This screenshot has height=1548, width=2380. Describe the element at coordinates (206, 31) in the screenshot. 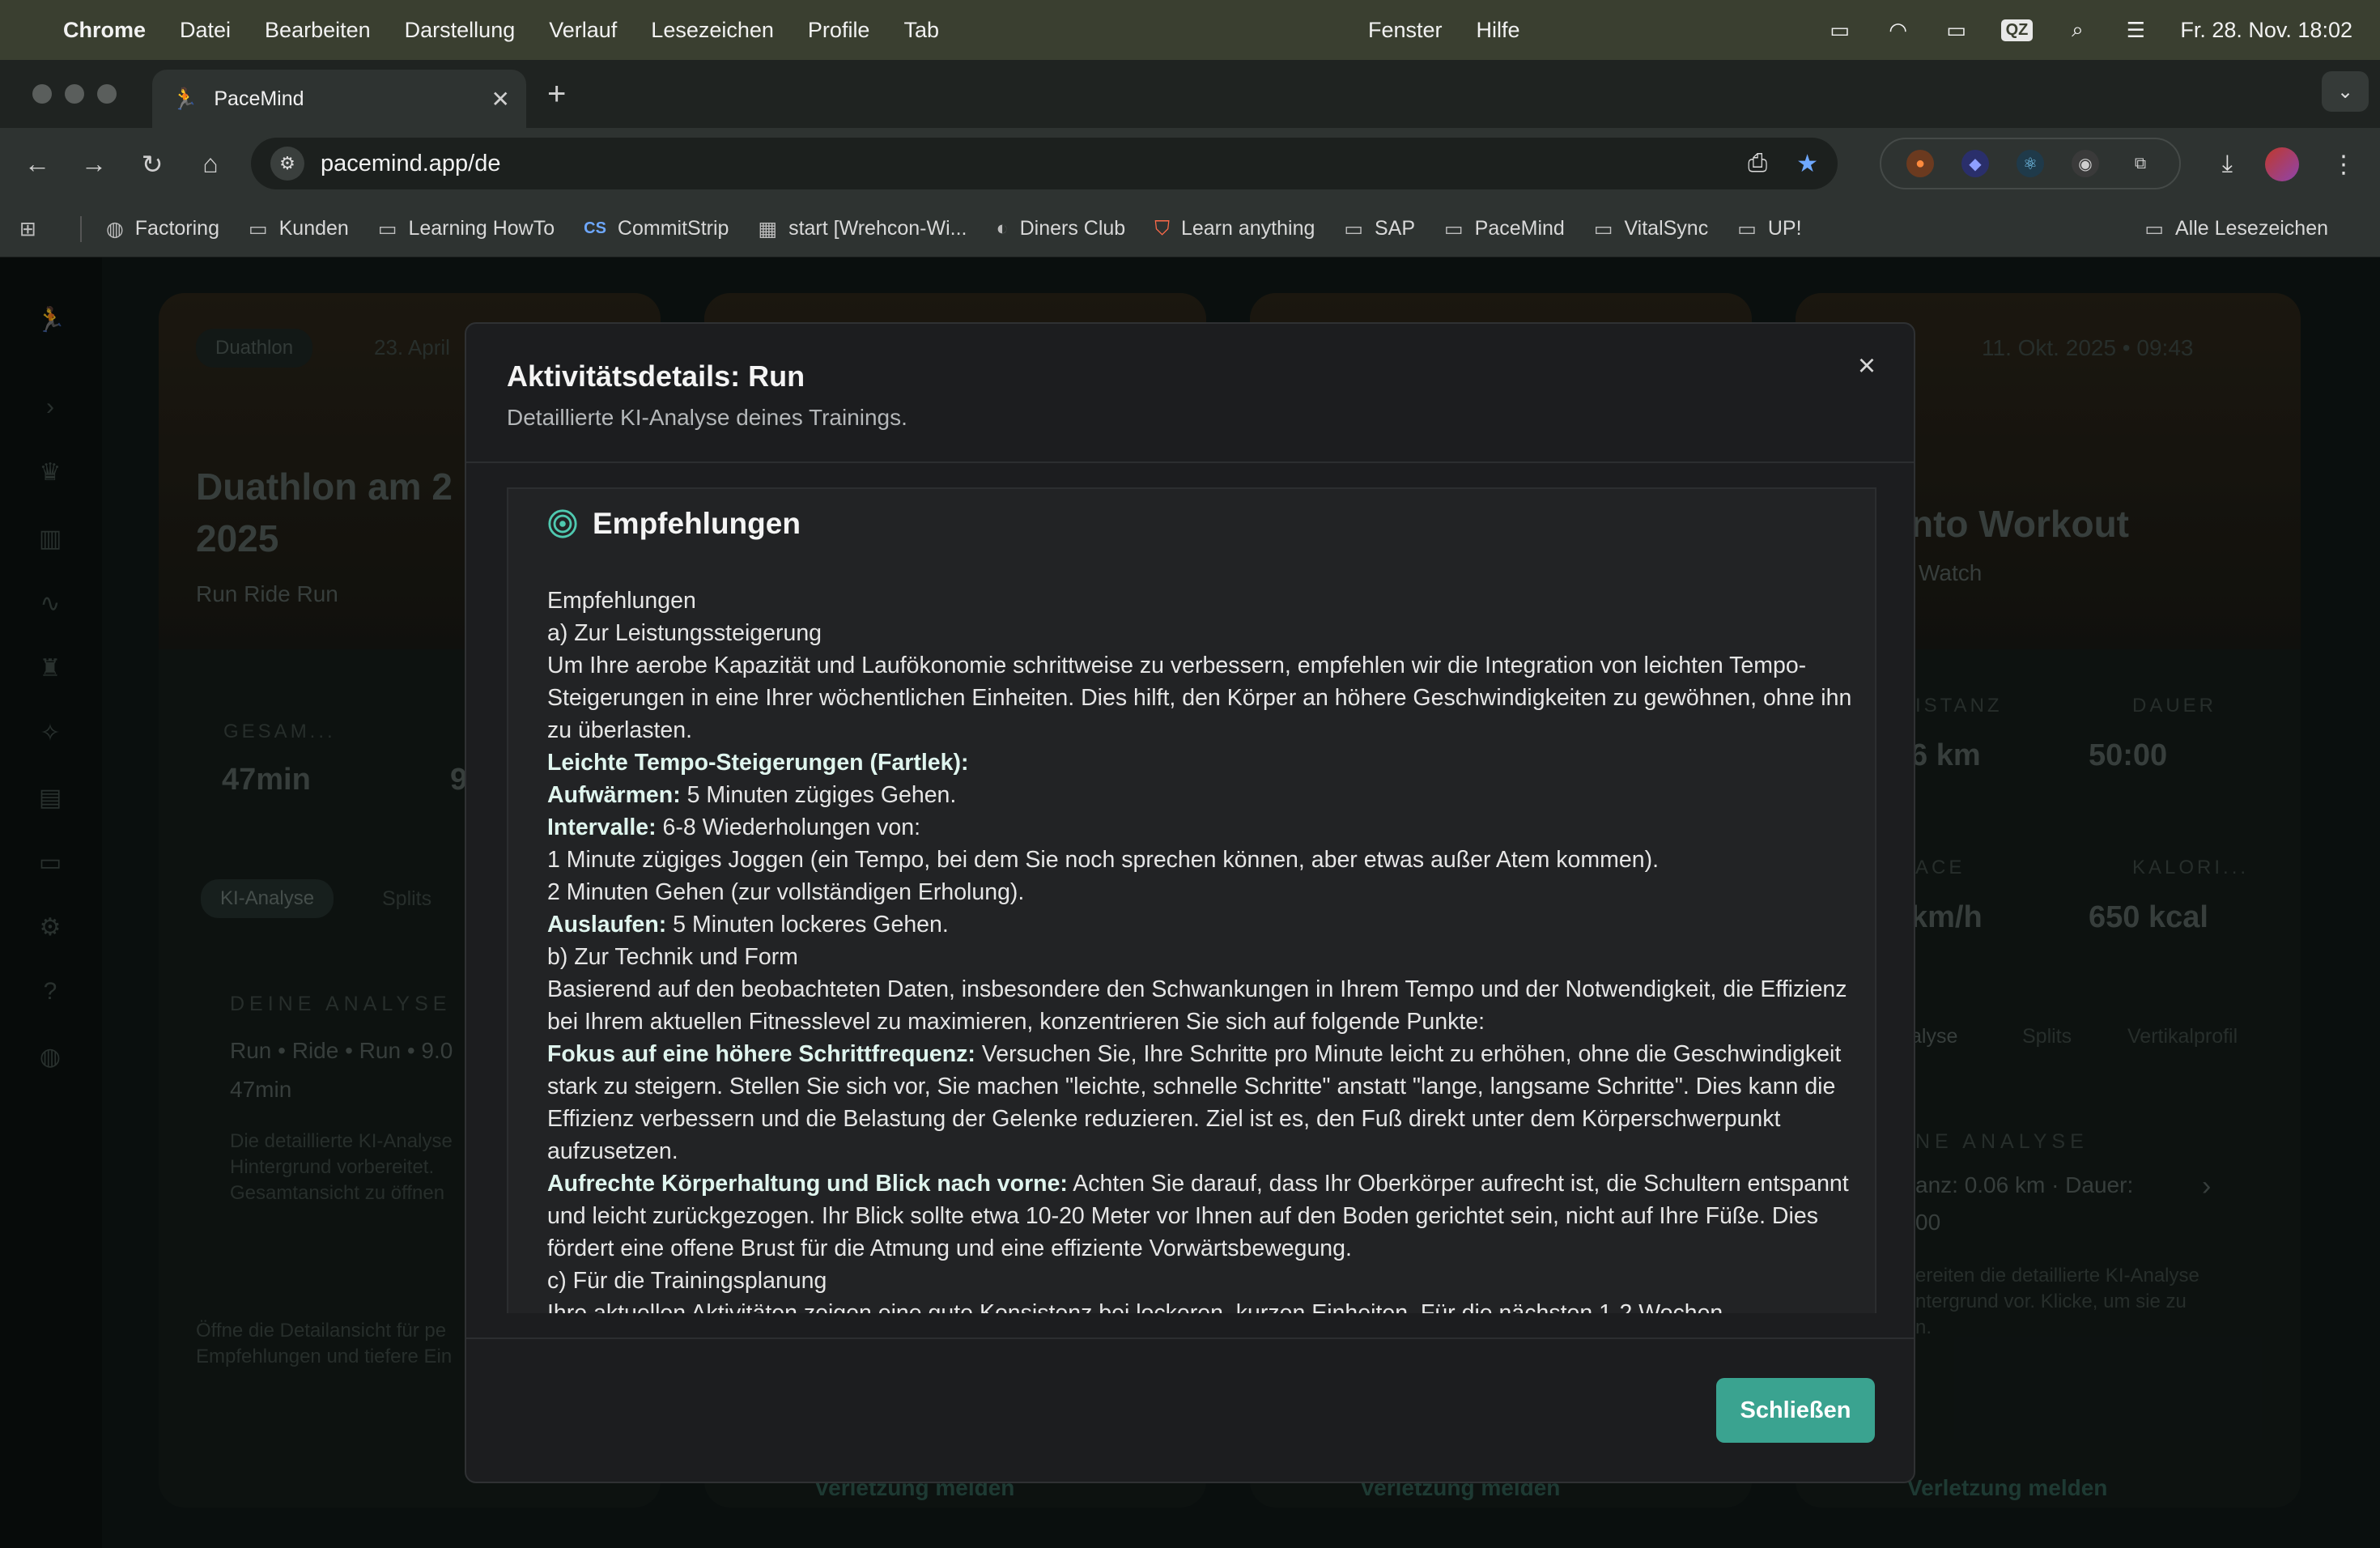

I see `menu-datei: Datei` at that location.